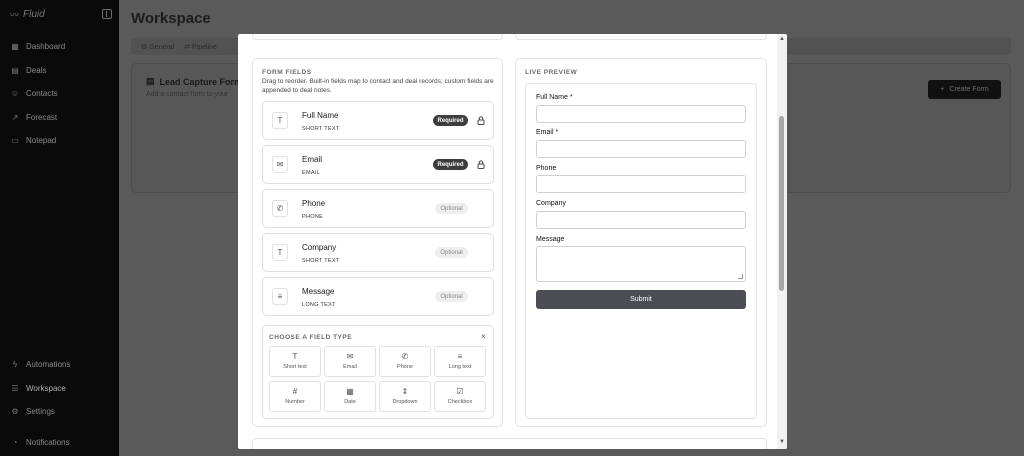 The width and height of the screenshot is (1024, 456). I want to click on sidebar-item-label: Workspace, so click(46, 388).